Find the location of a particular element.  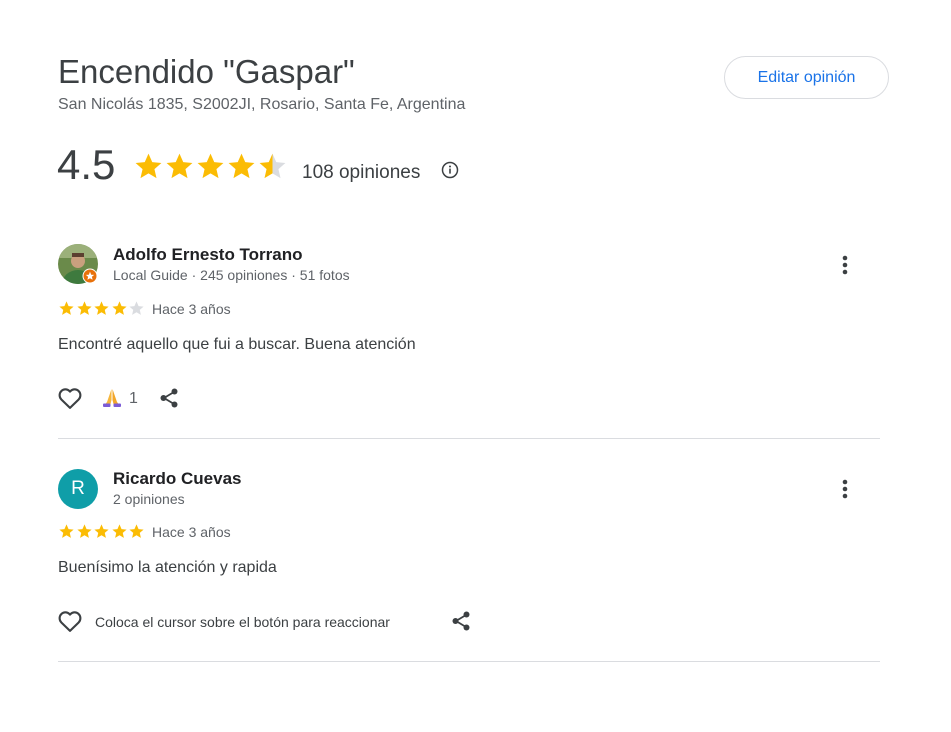

avatar: R is located at coordinates (78, 489).